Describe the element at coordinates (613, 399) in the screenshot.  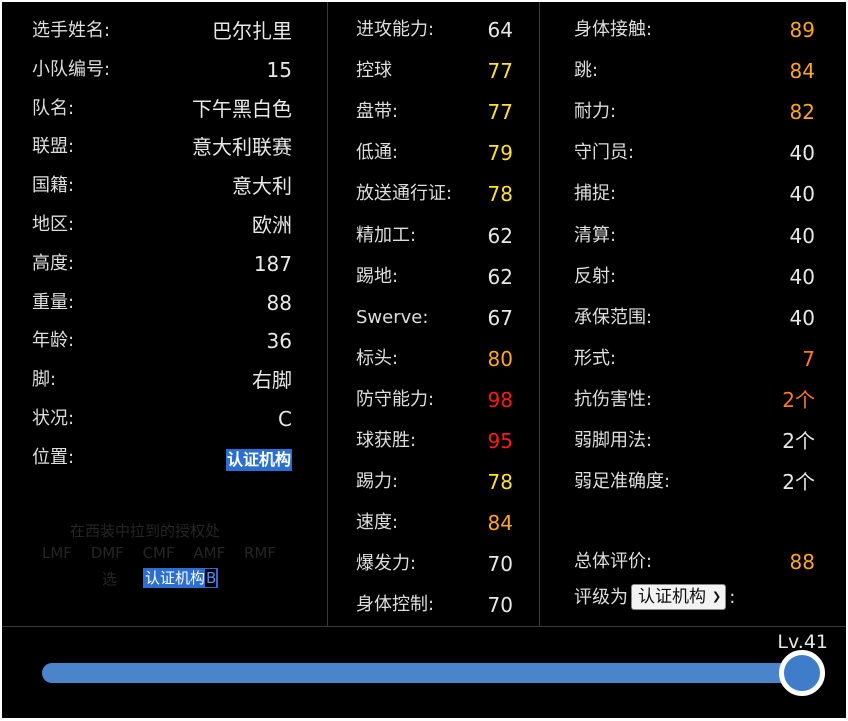
I see `physical-stat-9-label: 抗伤害性:` at that location.